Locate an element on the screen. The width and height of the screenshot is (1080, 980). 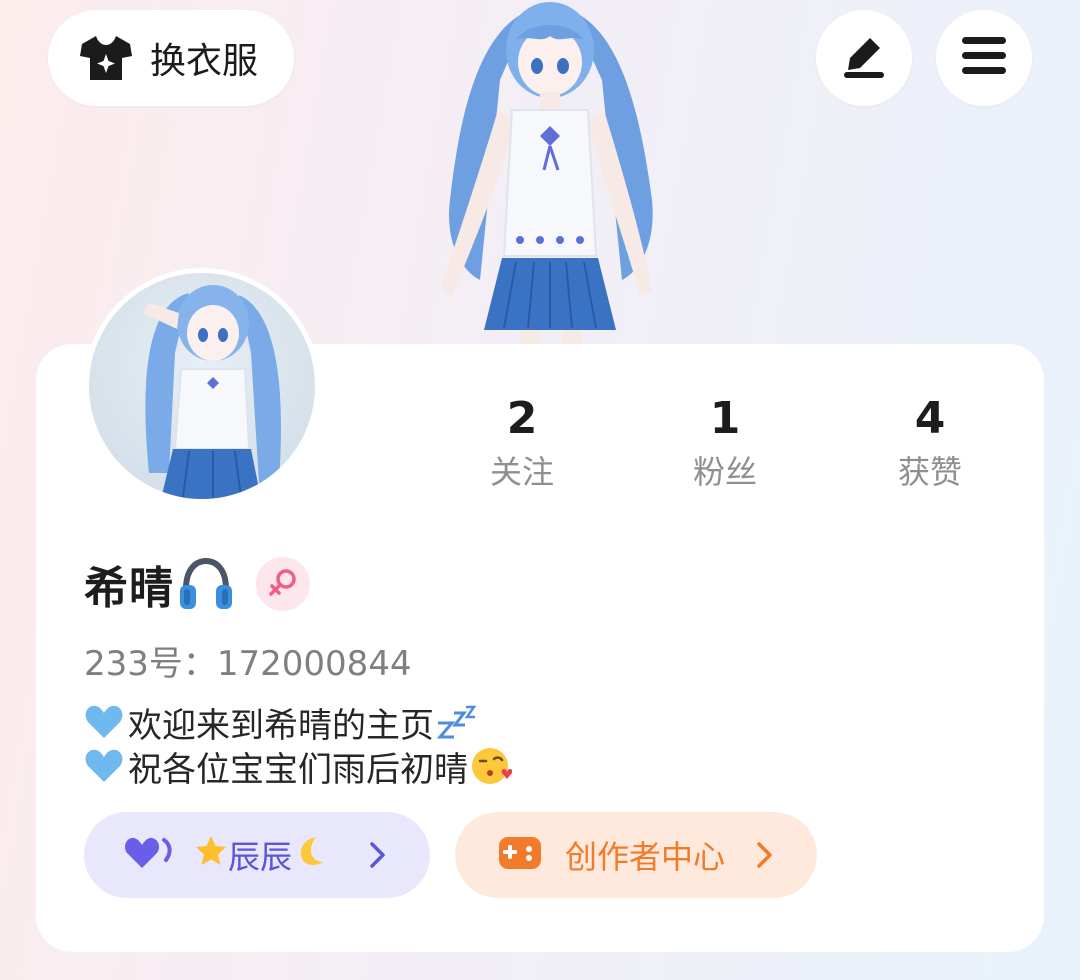
avatar is located at coordinates (202, 386).